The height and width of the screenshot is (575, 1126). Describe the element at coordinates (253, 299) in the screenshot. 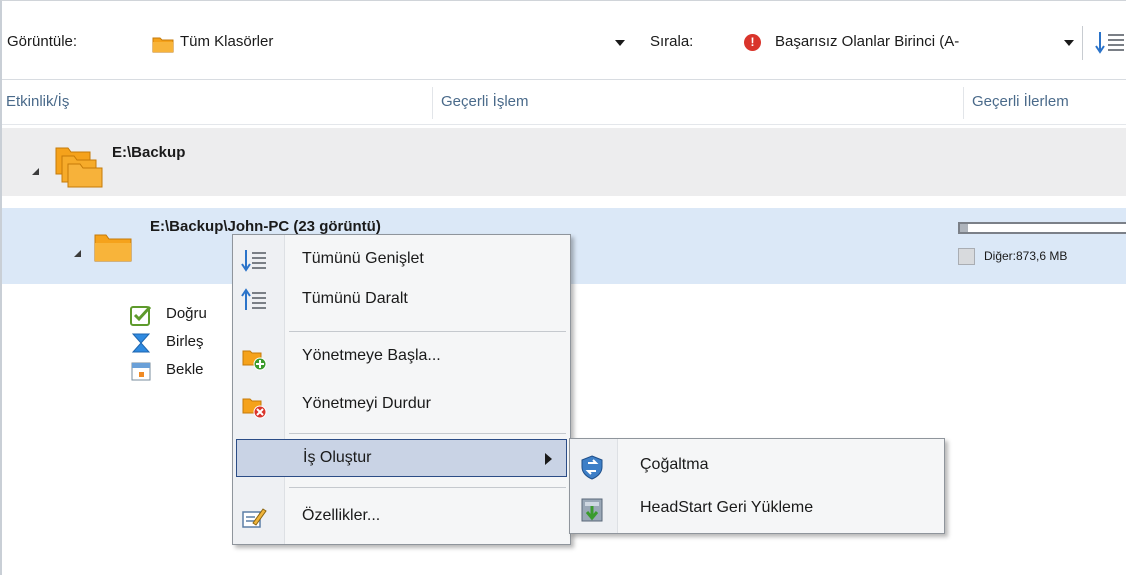

I see `collapse-all-icon` at that location.